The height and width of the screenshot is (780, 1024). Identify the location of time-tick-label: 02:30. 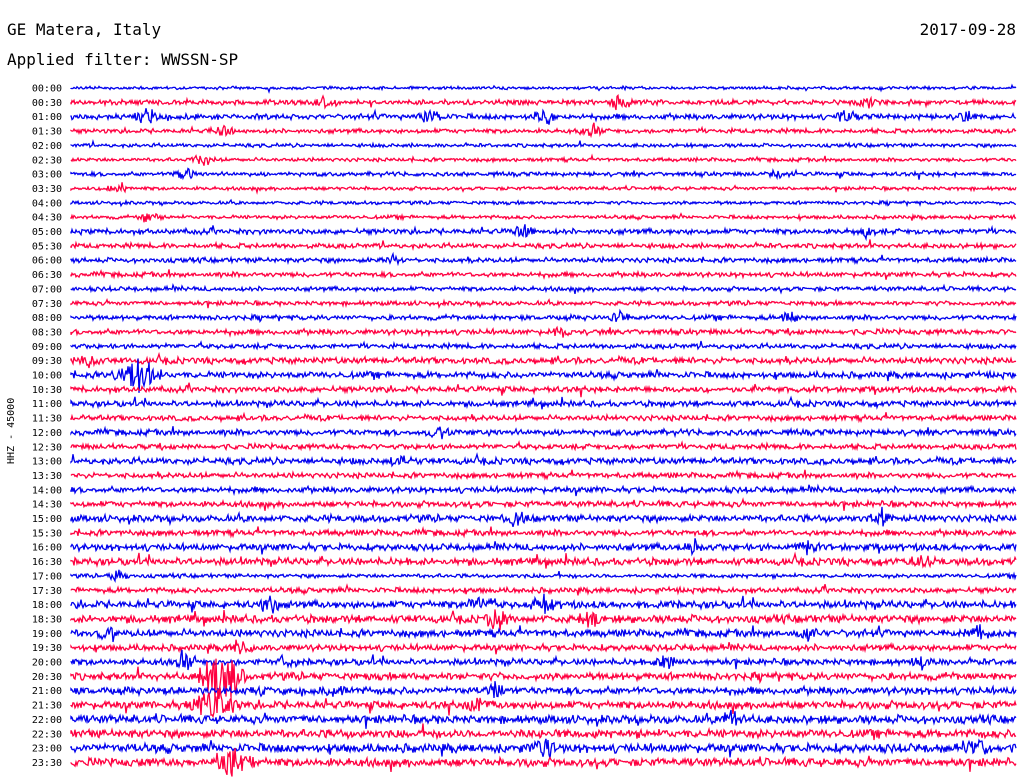
(47, 160).